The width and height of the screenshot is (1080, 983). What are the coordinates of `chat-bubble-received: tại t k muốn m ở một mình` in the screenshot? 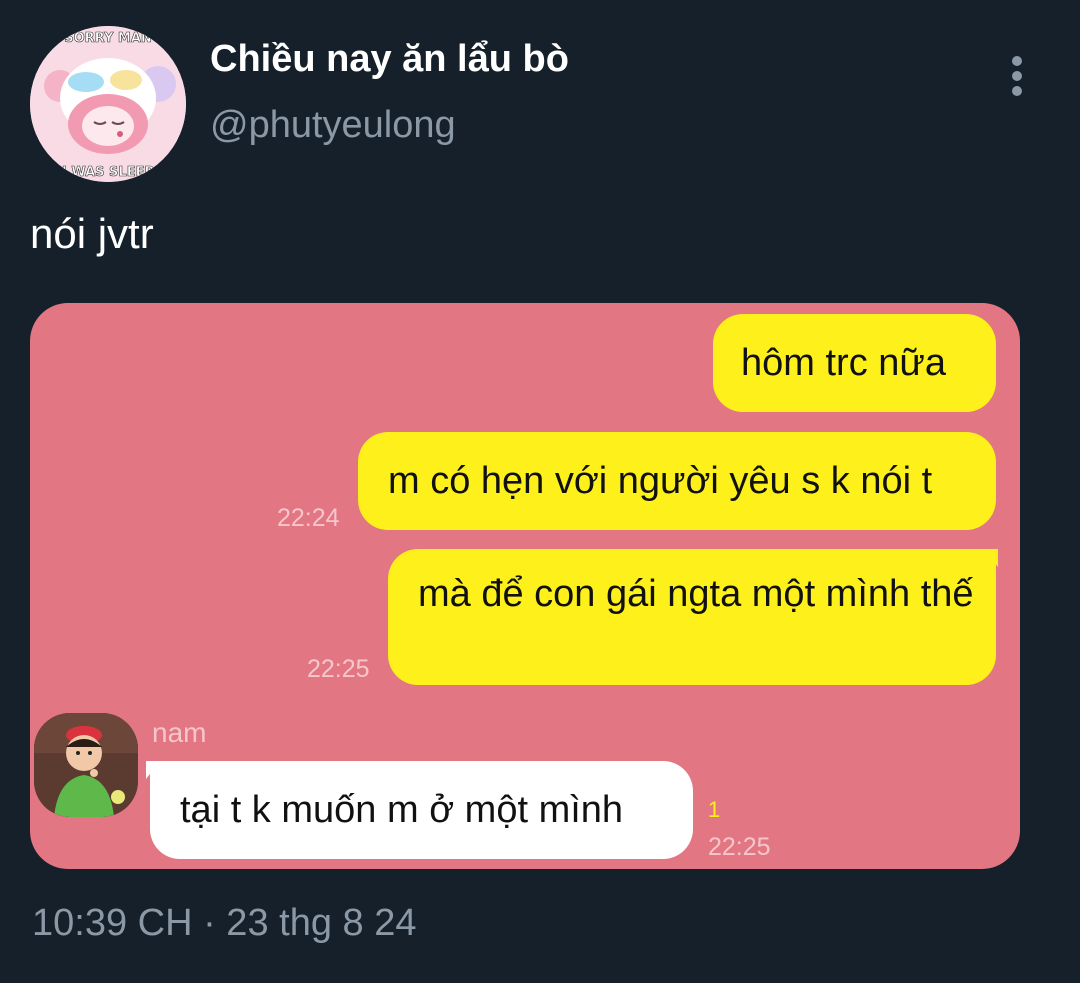 It's located at (421, 810).